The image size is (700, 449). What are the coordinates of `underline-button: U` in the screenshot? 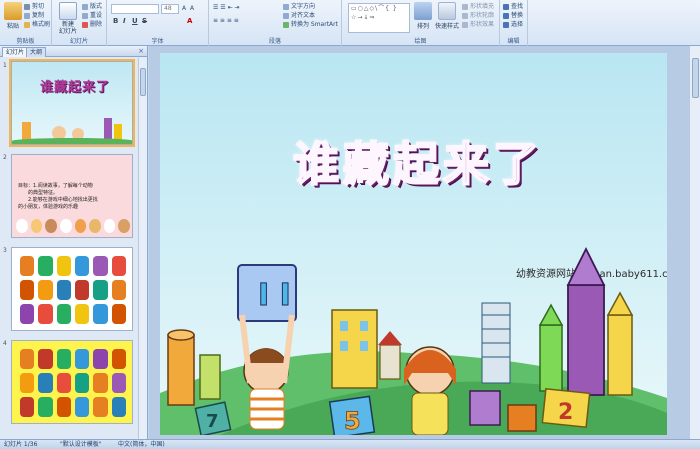 It's located at (135, 21).